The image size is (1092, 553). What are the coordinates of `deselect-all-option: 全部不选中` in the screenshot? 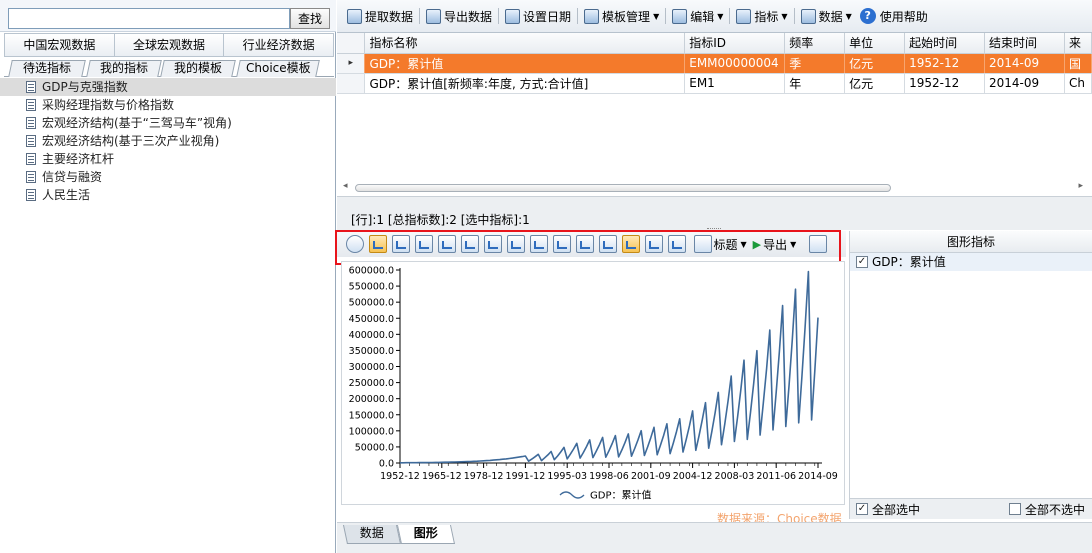 It's located at (1046, 509).